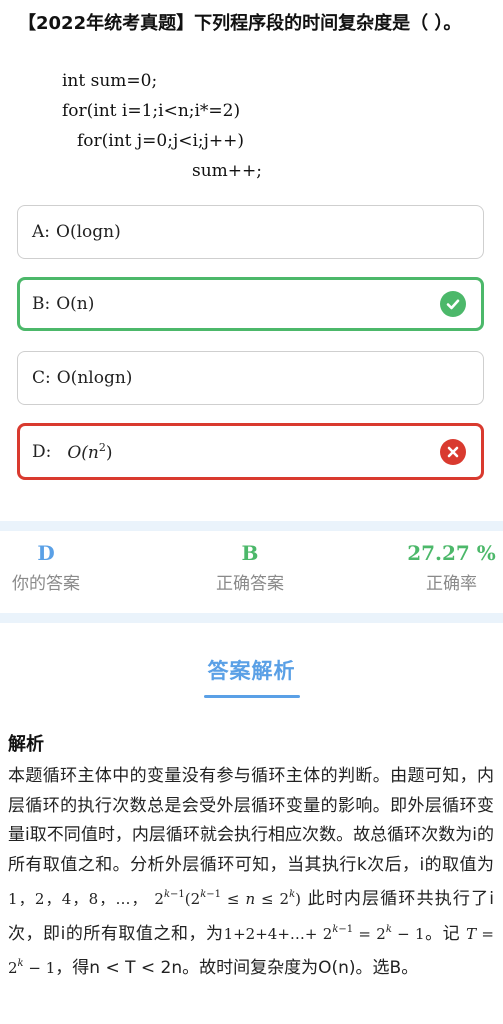  Describe the element at coordinates (41, 232) in the screenshot. I see `option-prefix: A:` at that location.